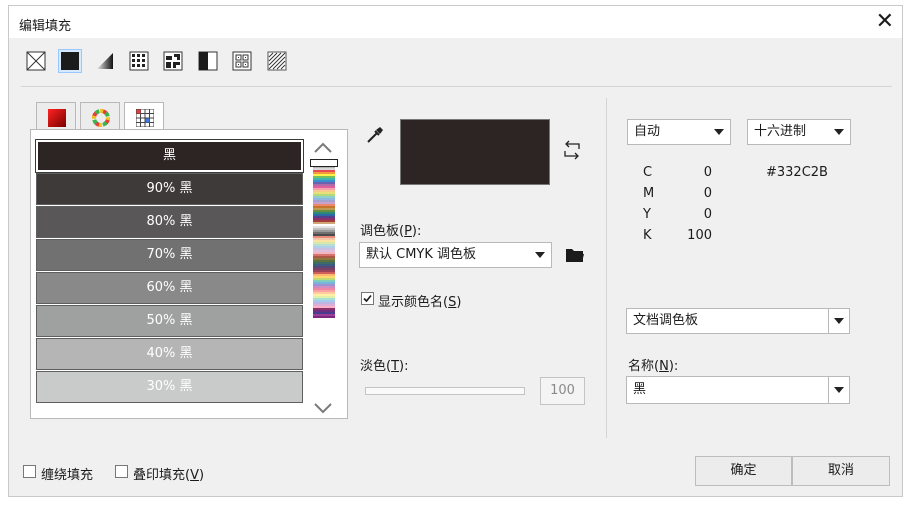 The height and width of the screenshot is (506, 911). What do you see at coordinates (885, 22) in the screenshot?
I see `close-button: ✕` at bounding box center [885, 22].